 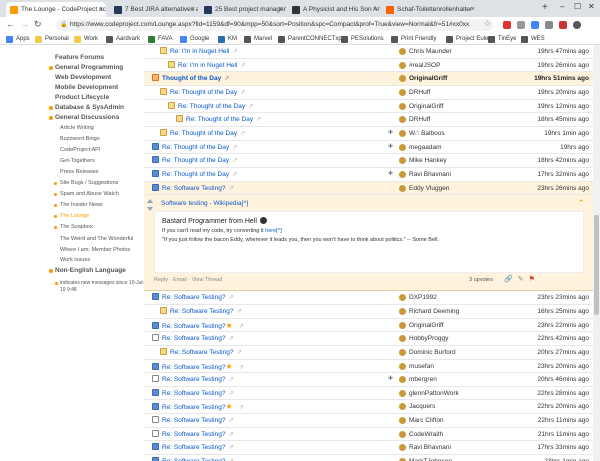 I want to click on sidebar-item: Get-Togethers, so click(x=95, y=161).